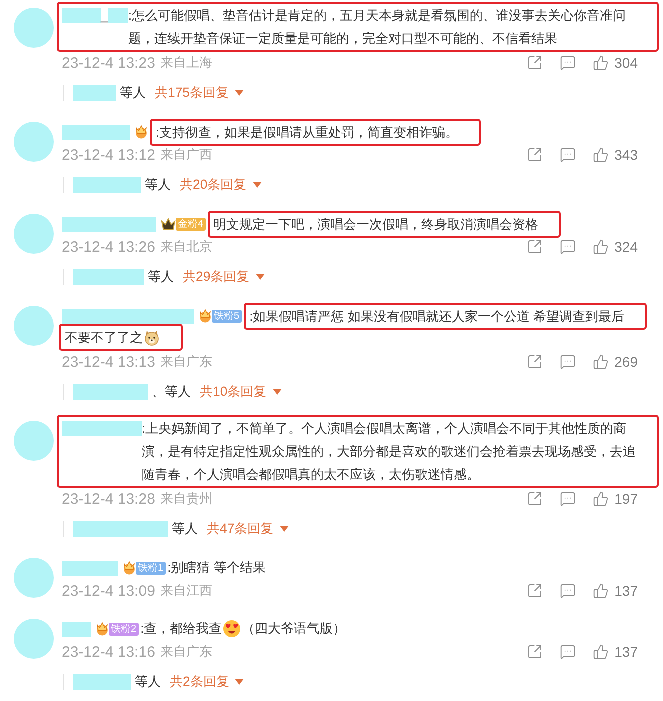 The image size is (663, 701). I want to click on fan-level-badge: 金粉4, so click(191, 224).